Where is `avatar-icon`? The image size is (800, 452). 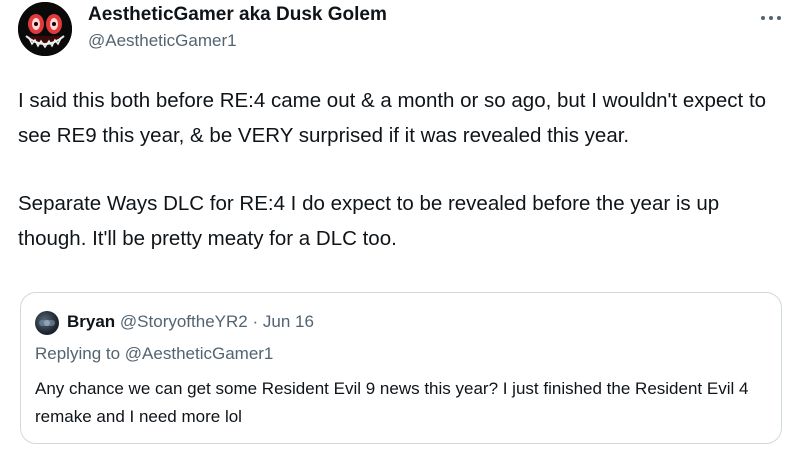
avatar-icon is located at coordinates (47, 323).